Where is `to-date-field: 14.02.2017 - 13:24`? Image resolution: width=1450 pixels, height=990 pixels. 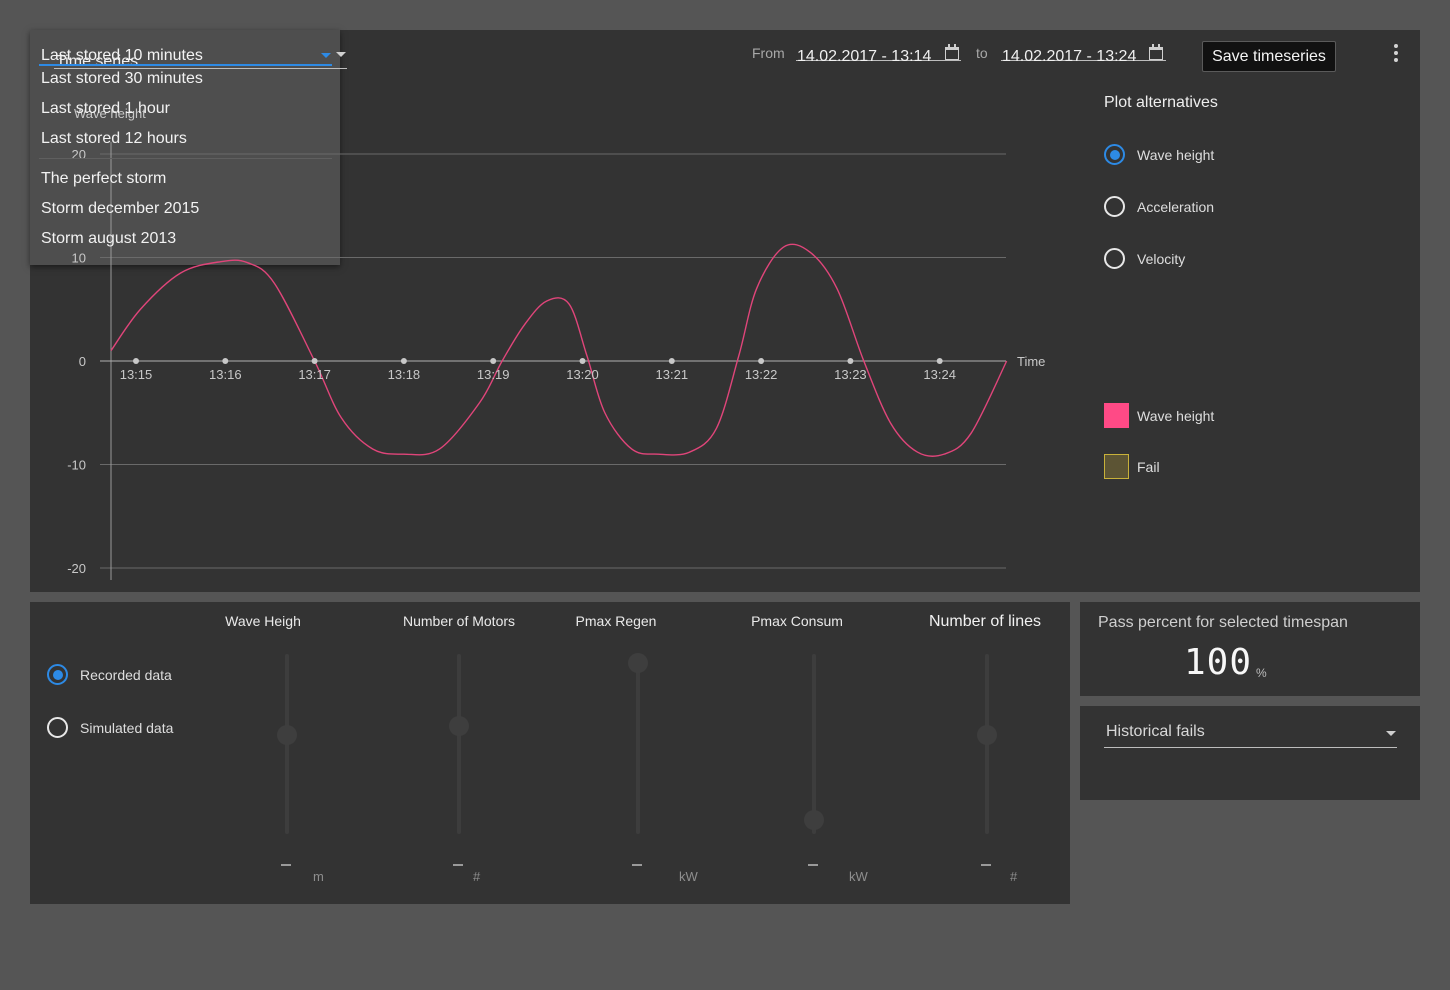 to-date-field: 14.02.2017 - 13:24 is located at coordinates (1083, 50).